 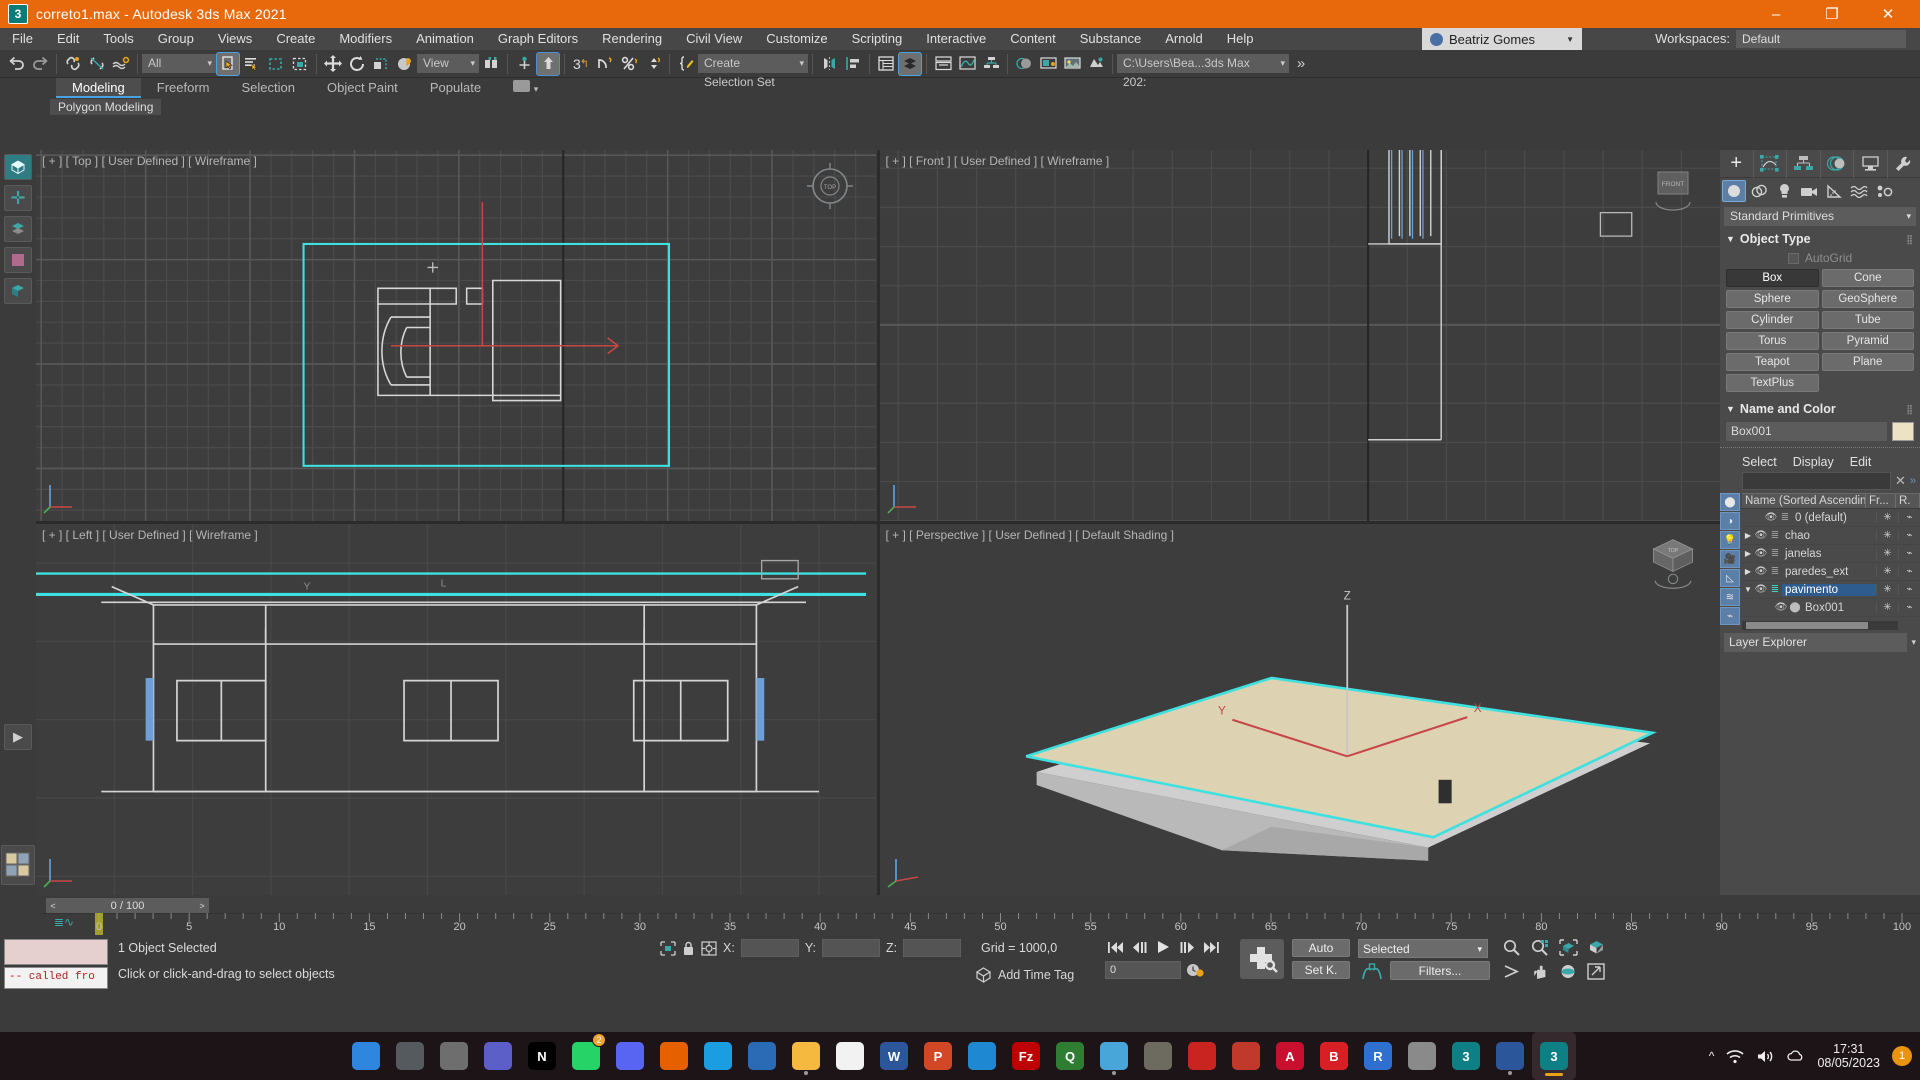 I want to click on scene-explorer-column-2: R., so click(x=1908, y=501).